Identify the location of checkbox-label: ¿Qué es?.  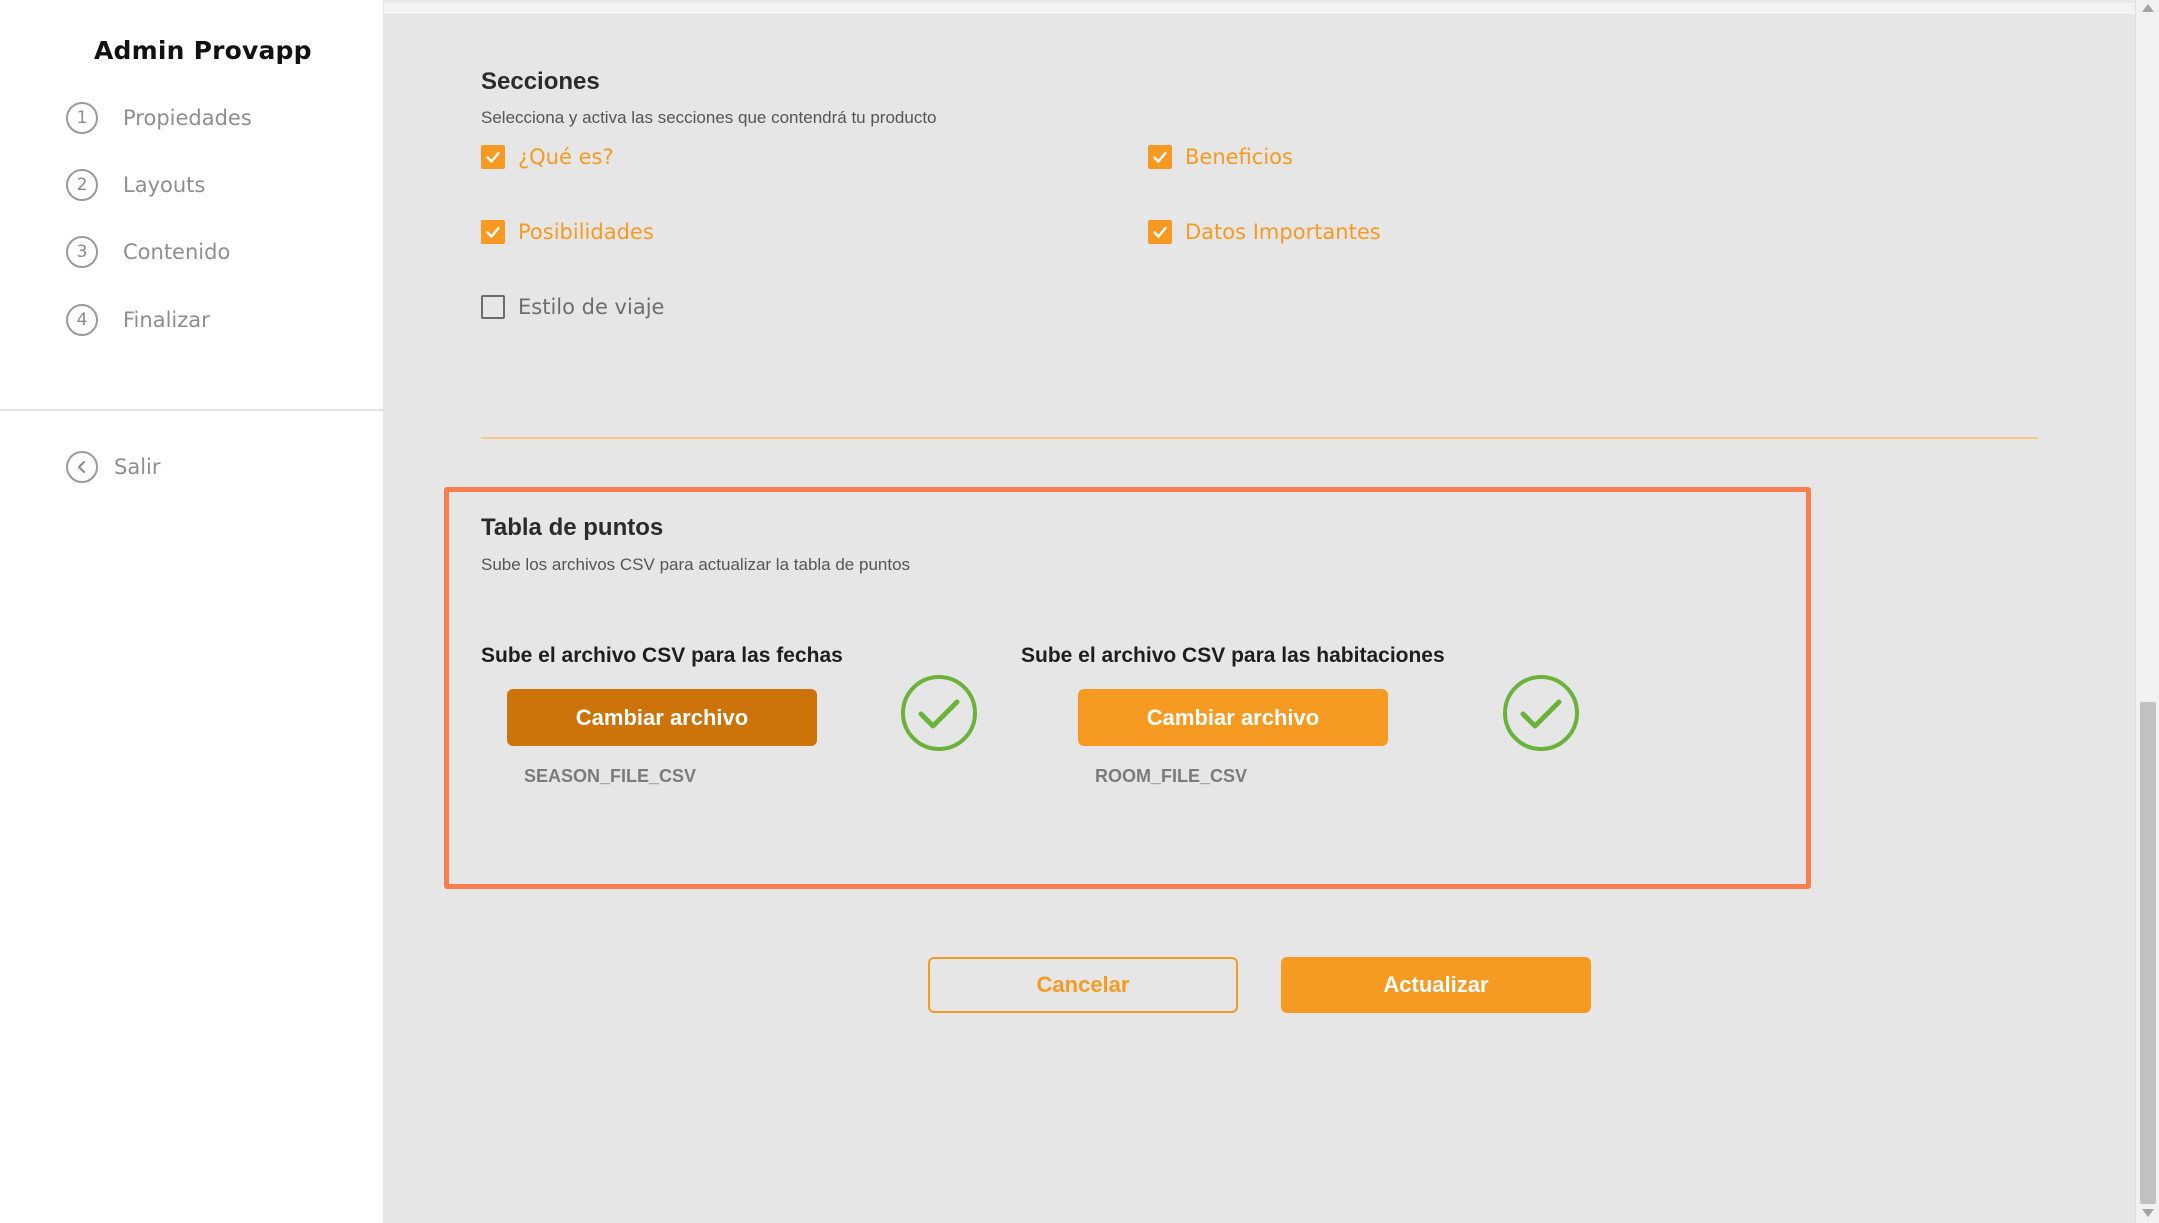
(566, 157).